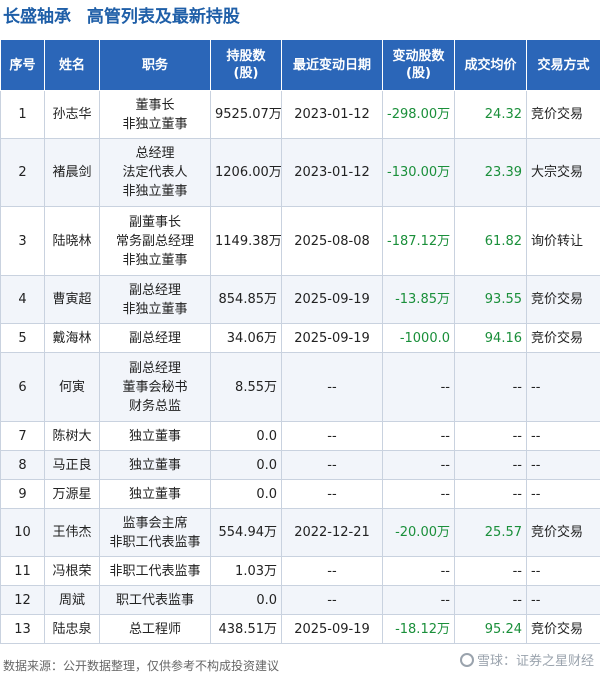 The width and height of the screenshot is (600, 677). What do you see at coordinates (22, 387) in the screenshot?
I see `cell-no: 6` at bounding box center [22, 387].